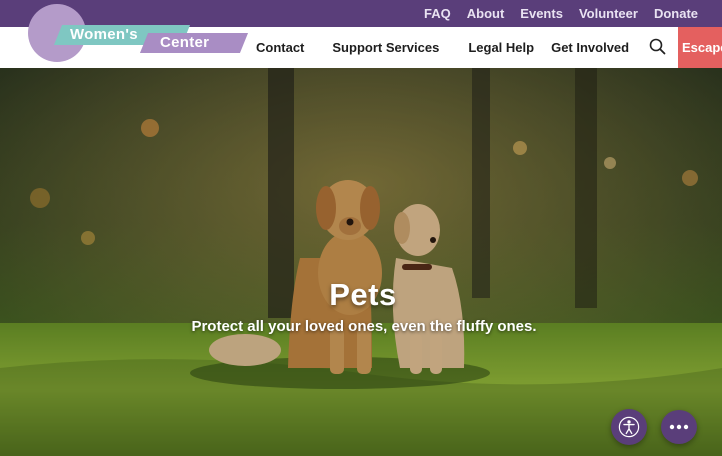 The height and width of the screenshot is (456, 722). What do you see at coordinates (185, 42) in the screenshot?
I see `logo-word-center: Center` at bounding box center [185, 42].